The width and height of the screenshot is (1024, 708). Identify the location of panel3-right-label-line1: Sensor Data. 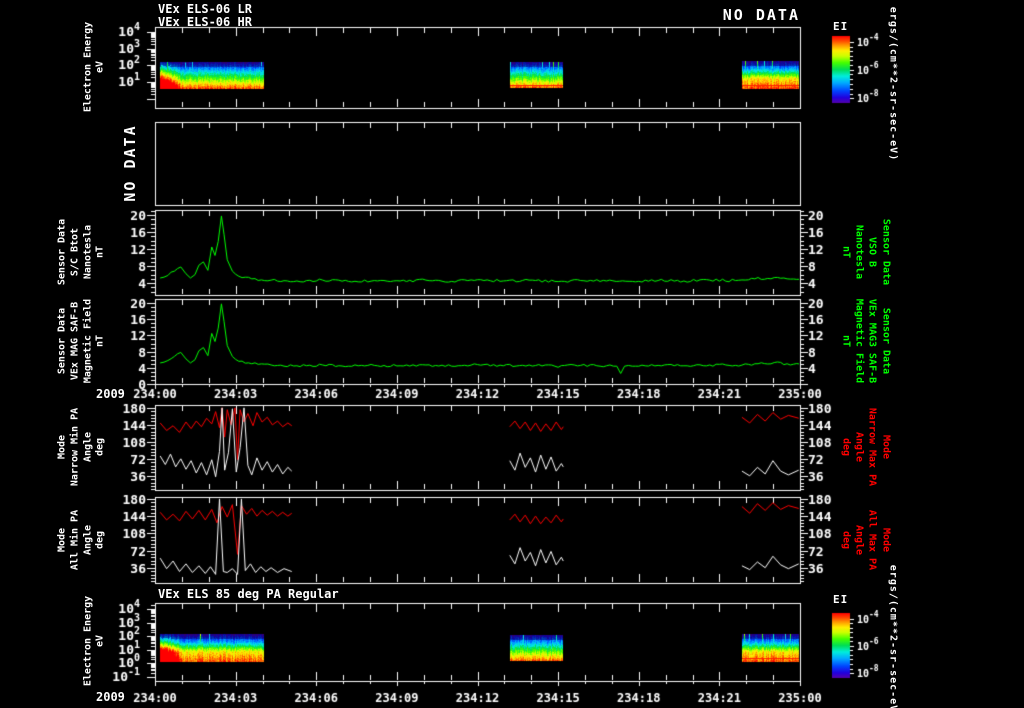
(886, 252).